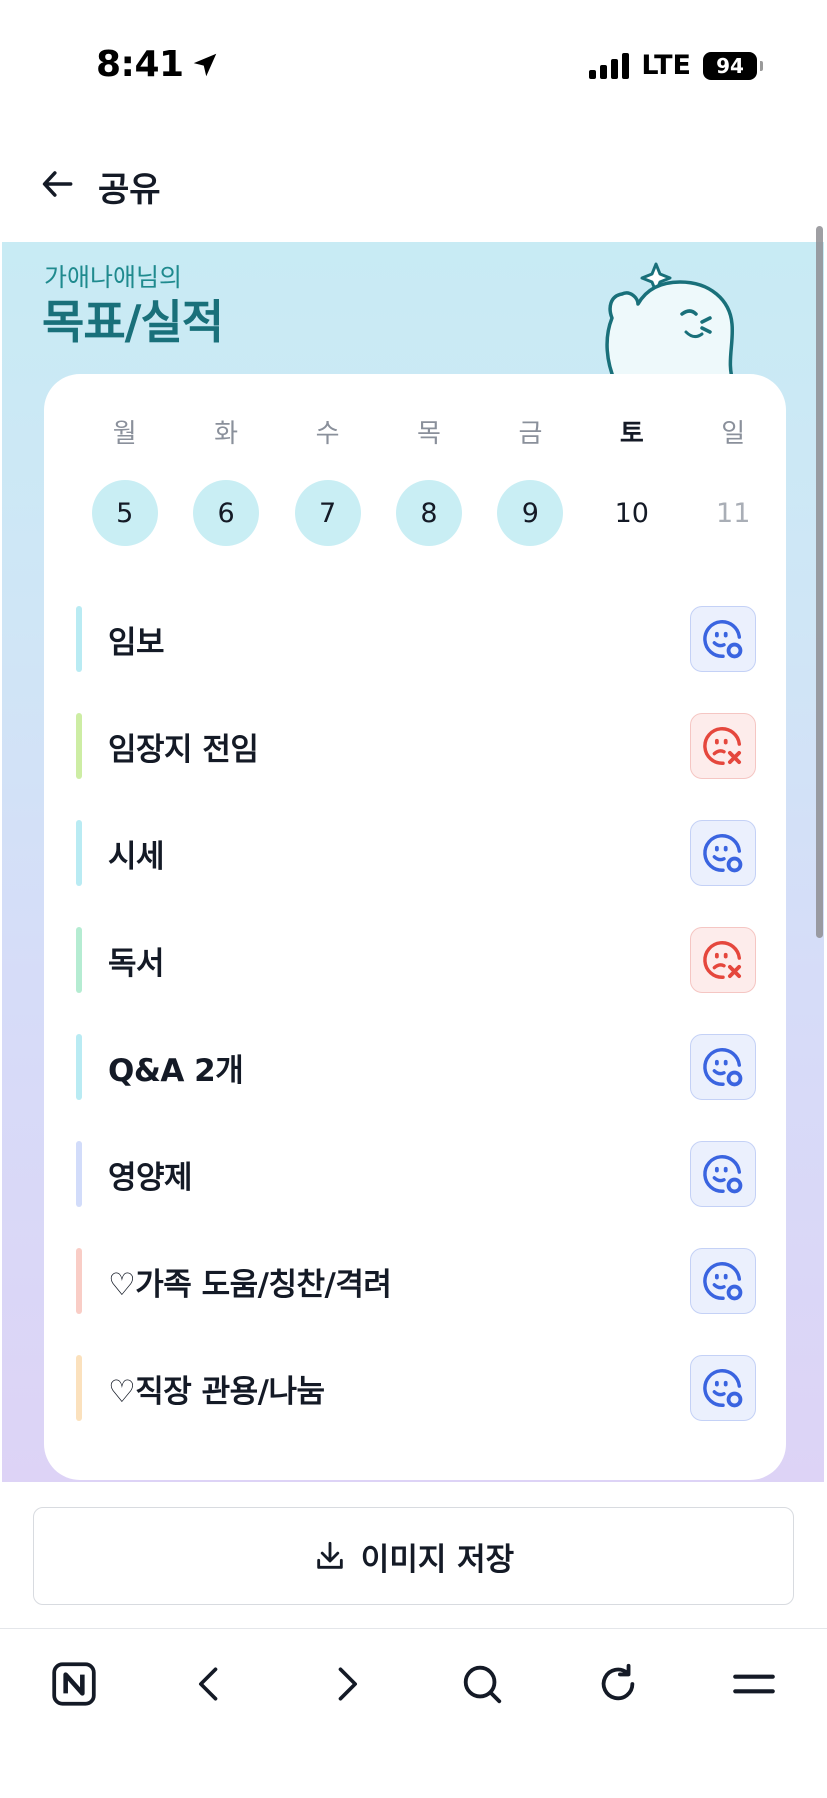 The height and width of the screenshot is (1798, 827). I want to click on date-number: 9, so click(530, 513).